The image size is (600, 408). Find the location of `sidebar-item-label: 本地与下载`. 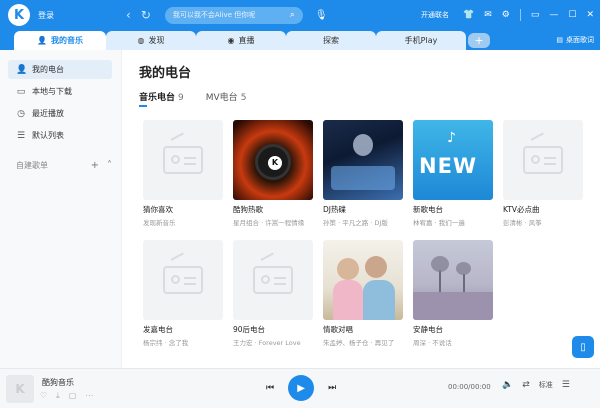

sidebar-item-label: 本地与下载 is located at coordinates (52, 91).